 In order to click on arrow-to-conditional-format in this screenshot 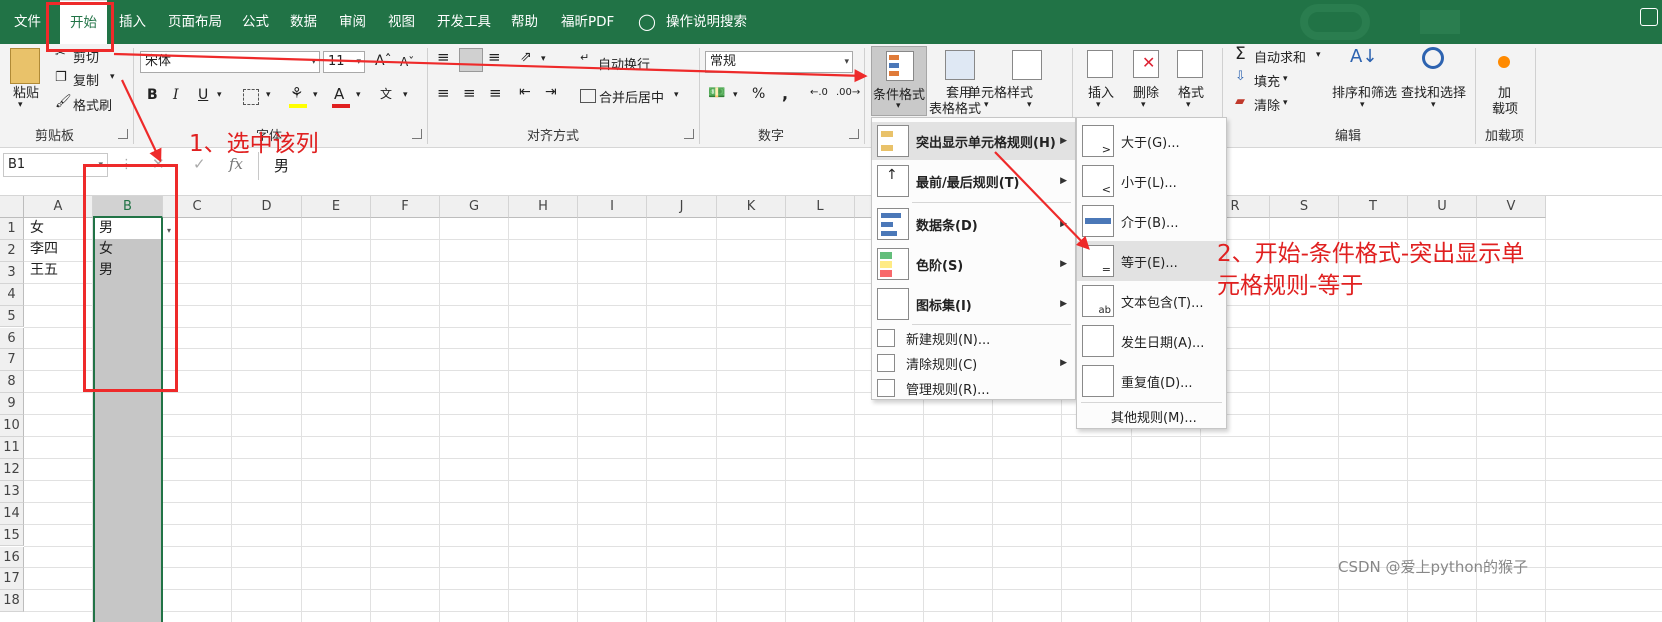, I will do `click(490, 67)`.